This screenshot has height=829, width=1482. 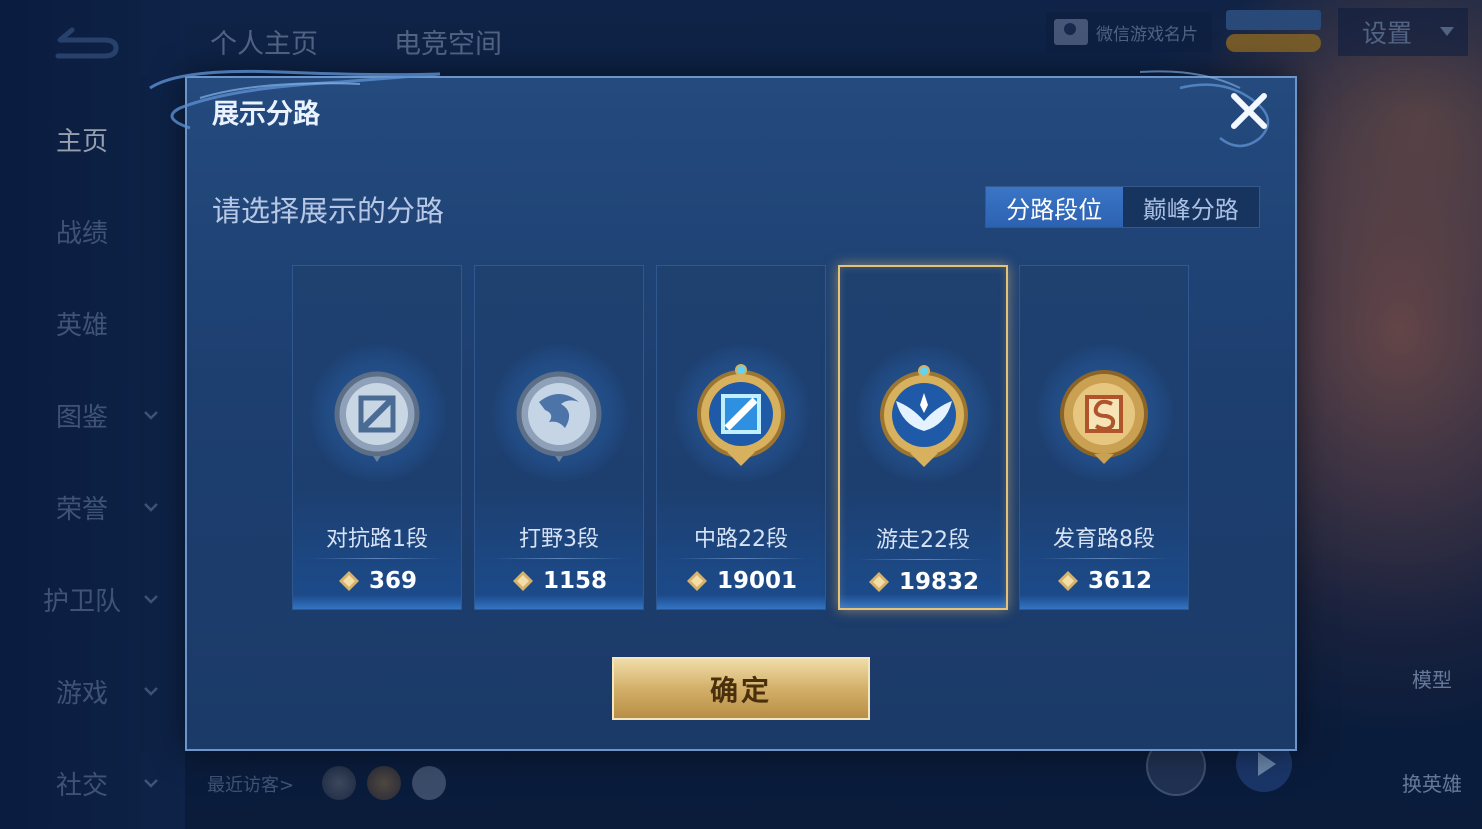 What do you see at coordinates (741, 415) in the screenshot?
I see `staff-emblem-icon` at bounding box center [741, 415].